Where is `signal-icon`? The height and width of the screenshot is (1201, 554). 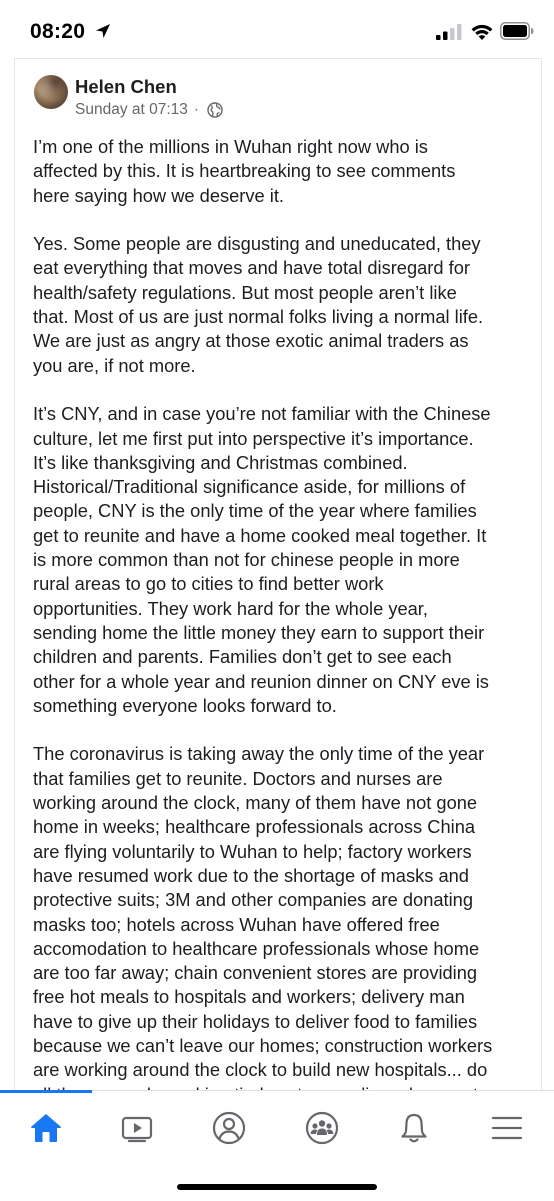
signal-icon is located at coordinates (449, 32).